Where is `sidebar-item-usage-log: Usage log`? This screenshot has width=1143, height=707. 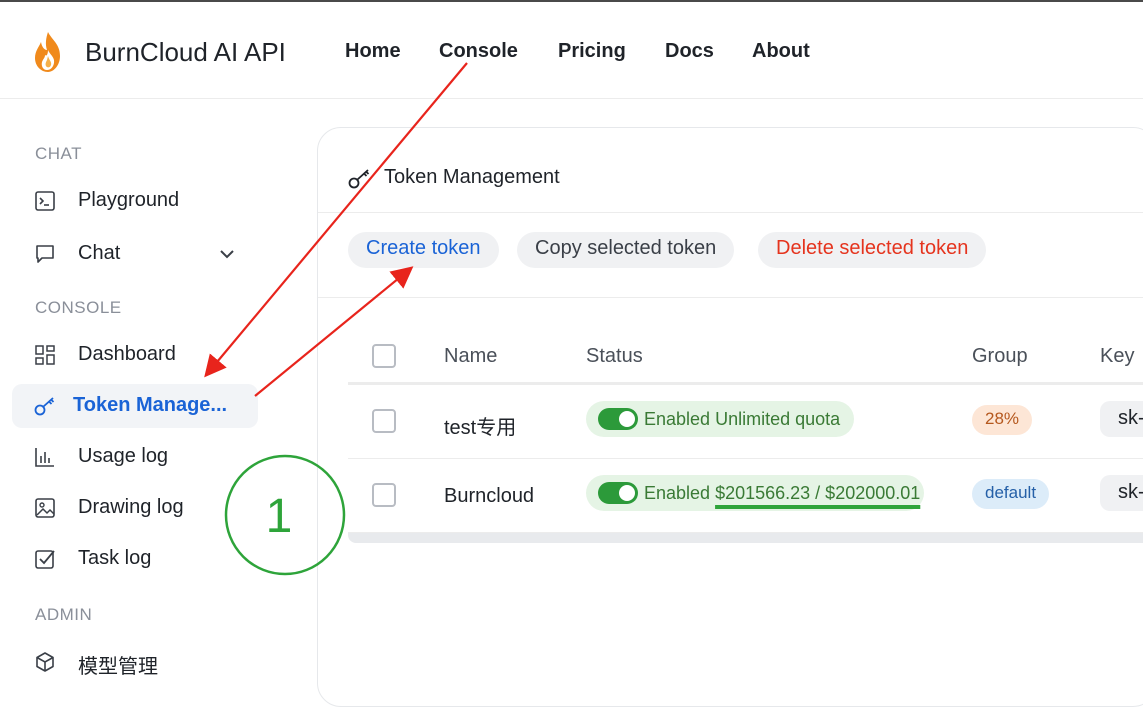 sidebar-item-usage-log: Usage log is located at coordinates (135, 457).